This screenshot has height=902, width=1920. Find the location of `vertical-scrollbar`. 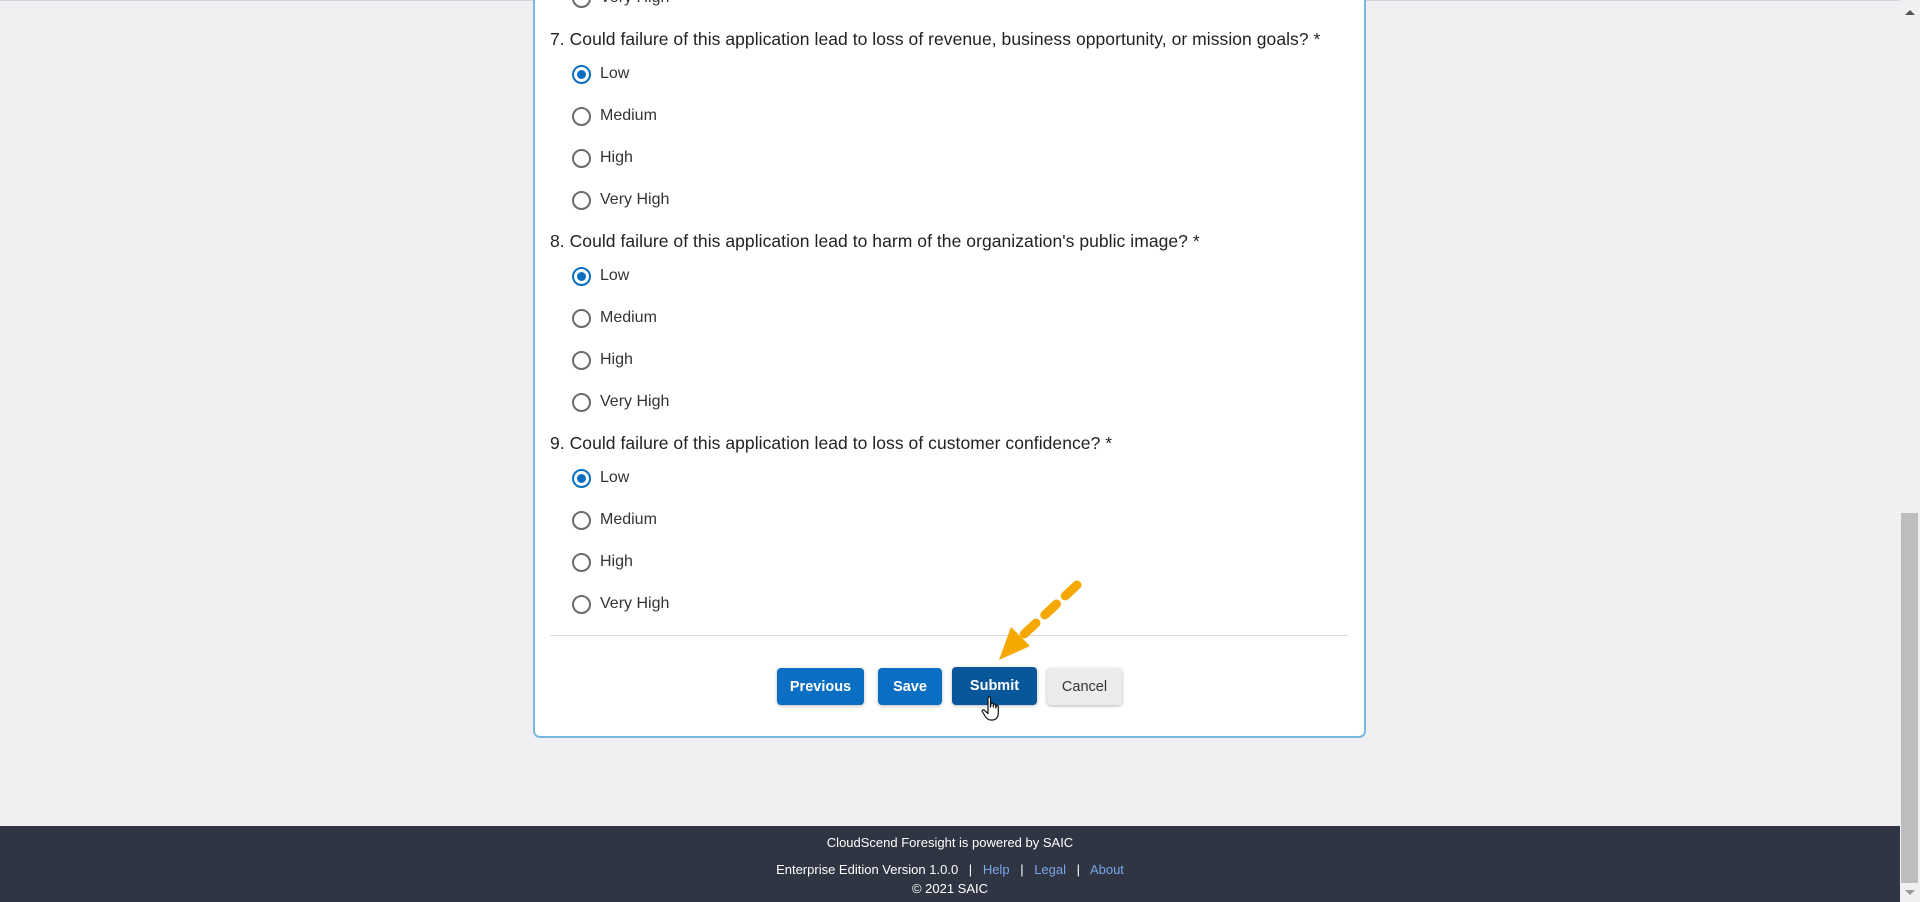

vertical-scrollbar is located at coordinates (1910, 451).